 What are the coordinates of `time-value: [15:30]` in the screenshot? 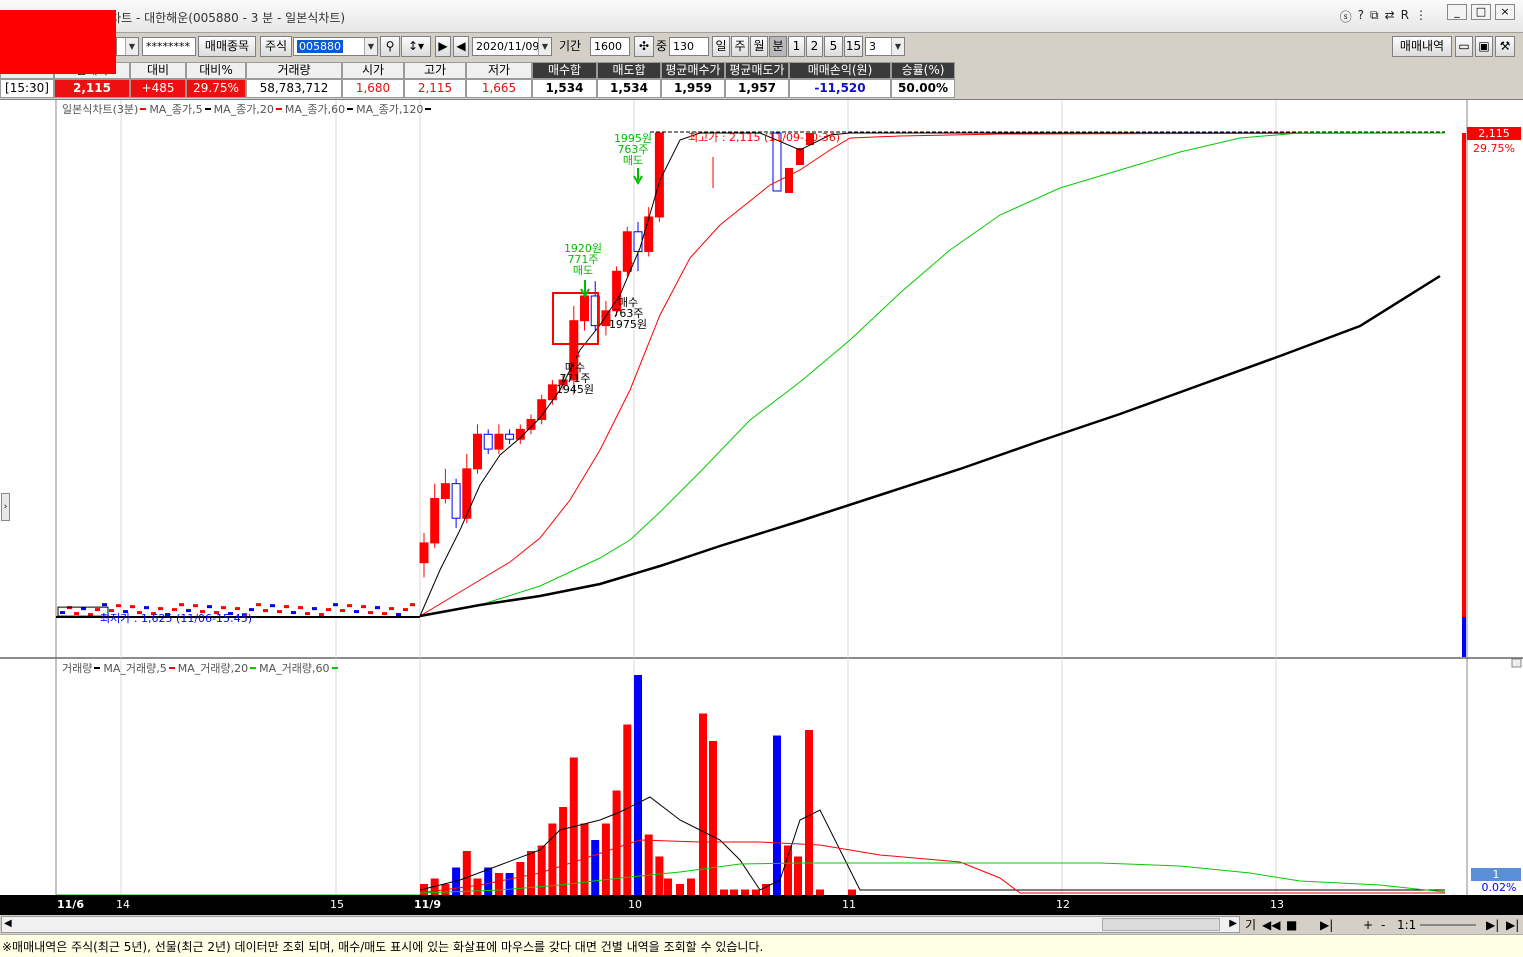 It's located at (27, 88).